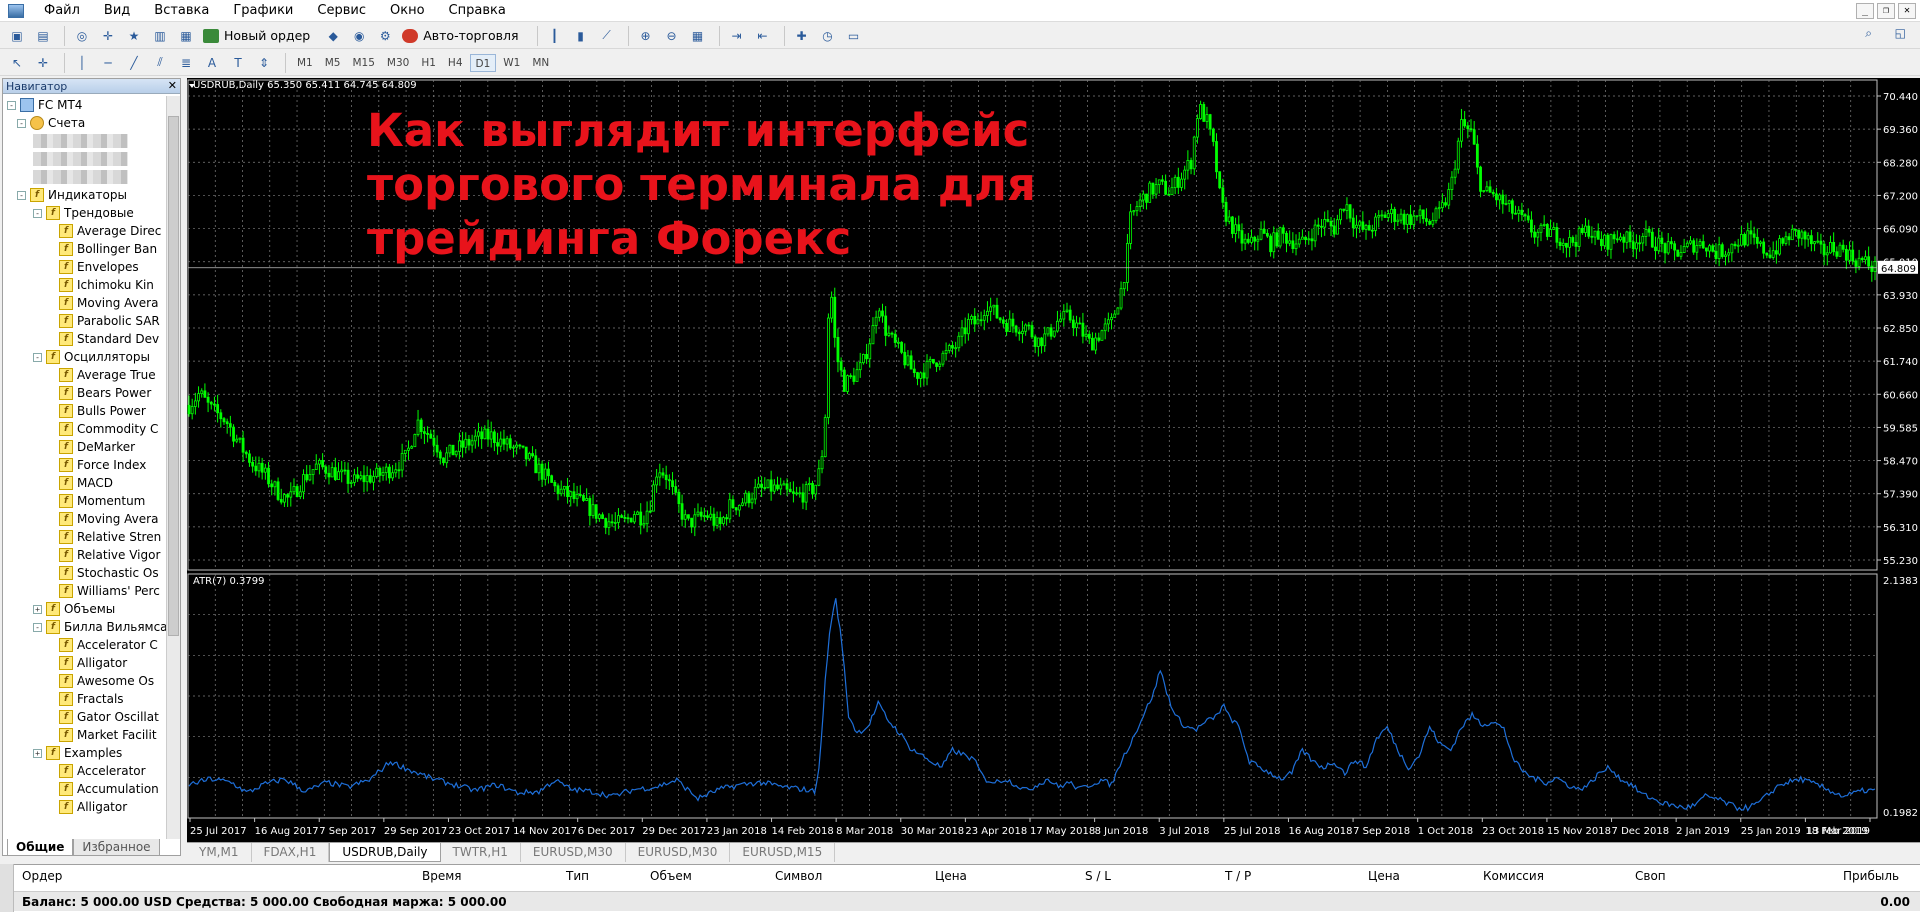  I want to click on nav-indicator-item: f Envelopes, so click(99, 267).